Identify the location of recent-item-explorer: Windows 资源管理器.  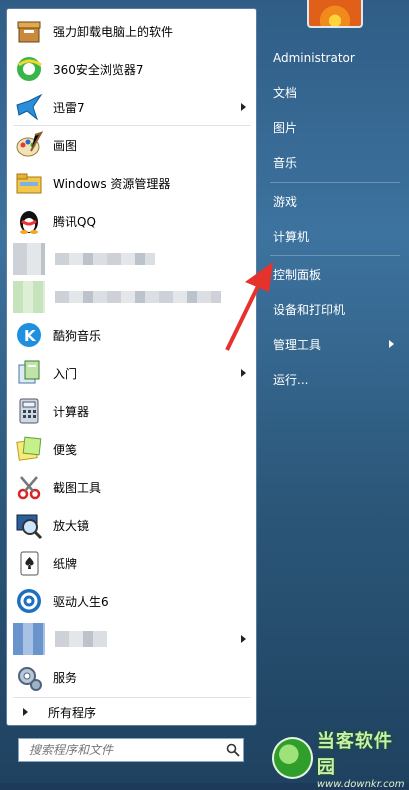
(132, 183).